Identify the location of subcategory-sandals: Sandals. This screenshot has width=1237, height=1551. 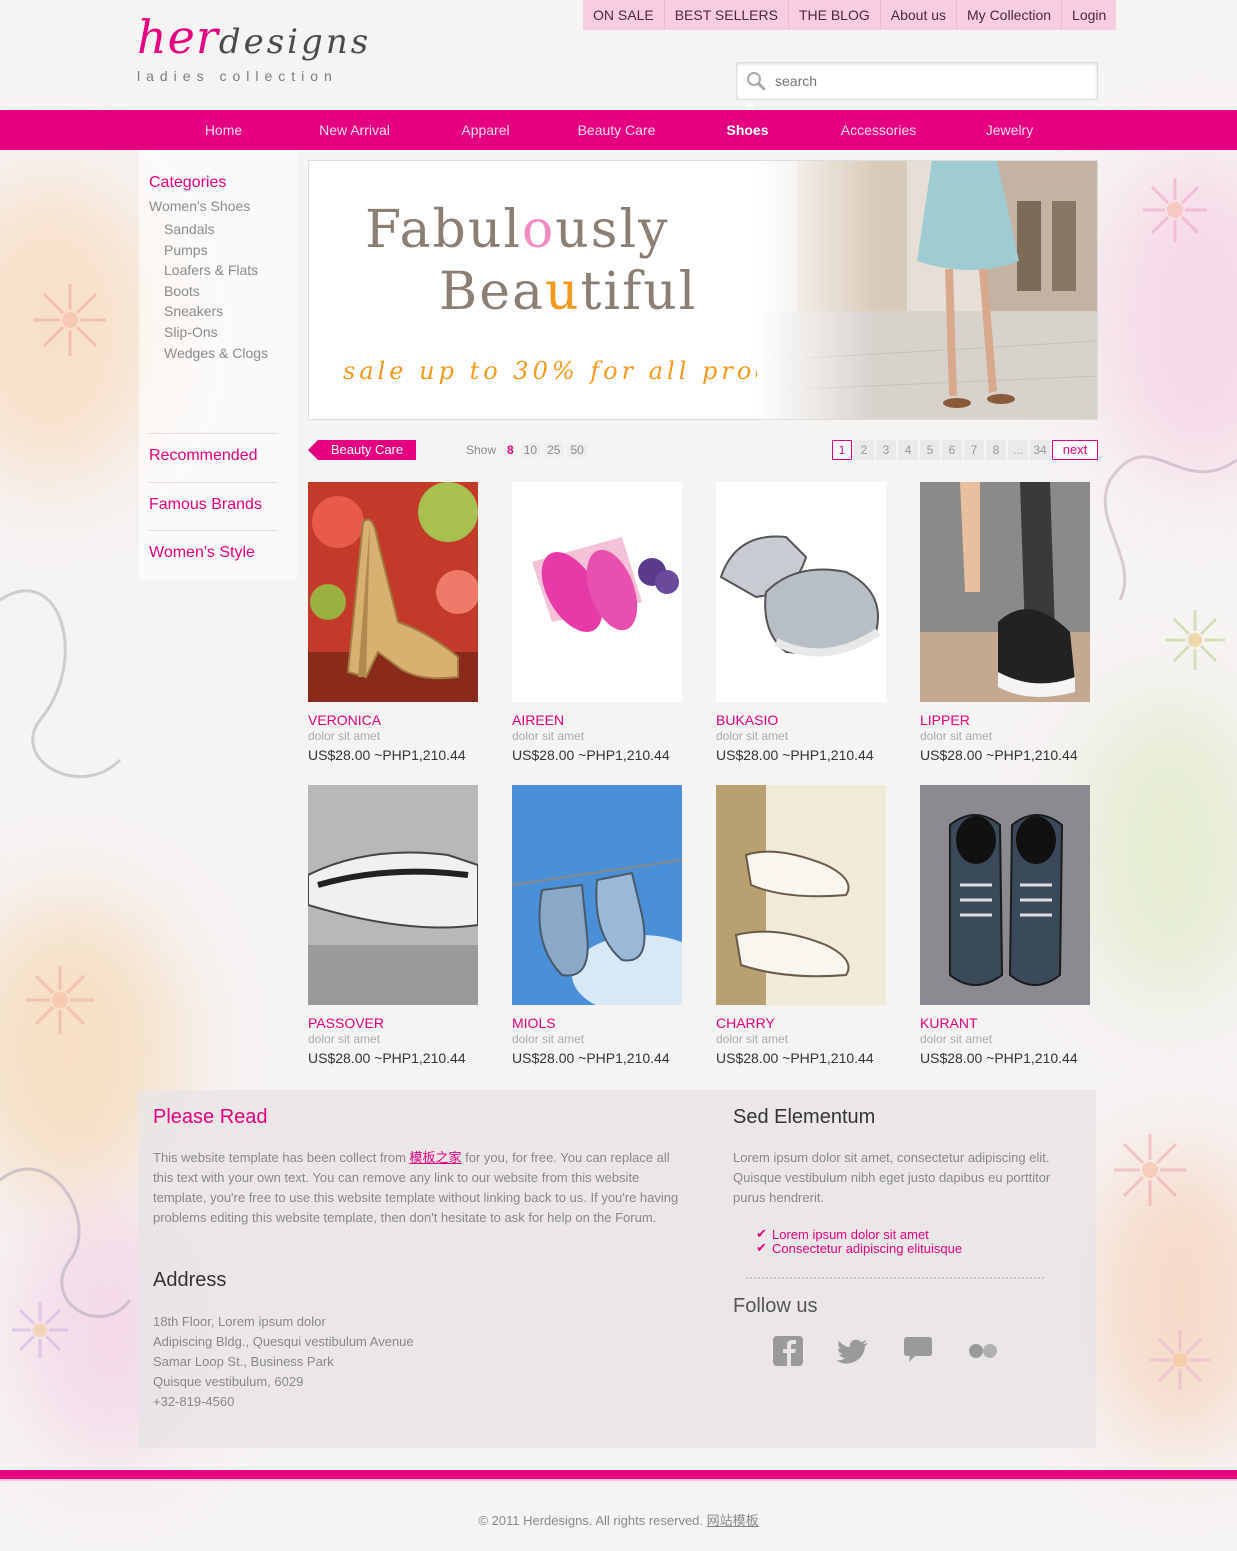
(216, 229).